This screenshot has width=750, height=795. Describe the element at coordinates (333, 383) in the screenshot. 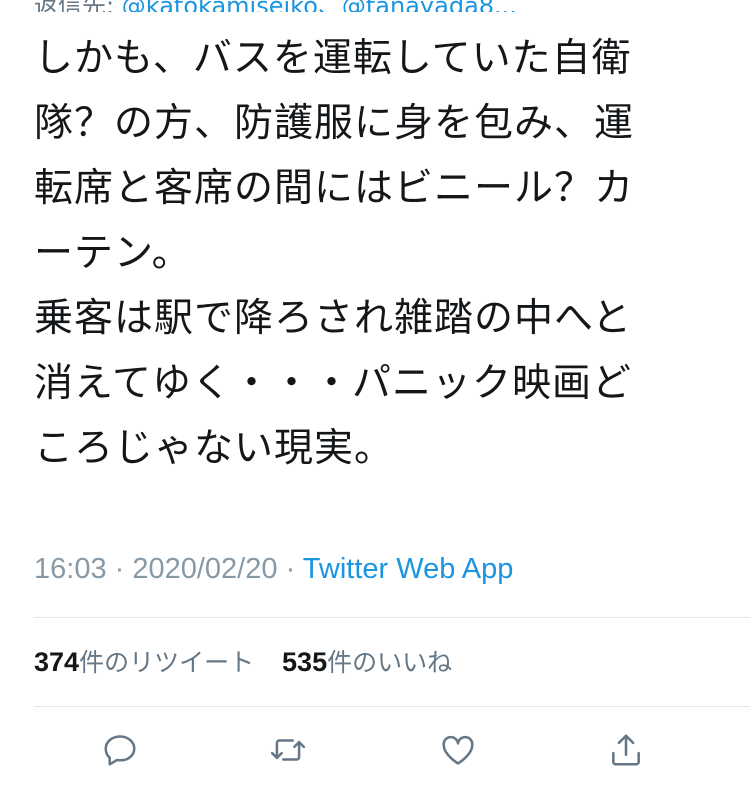

I see `tweet-text-line: 消えてゆく・・・パニック映画ど` at that location.